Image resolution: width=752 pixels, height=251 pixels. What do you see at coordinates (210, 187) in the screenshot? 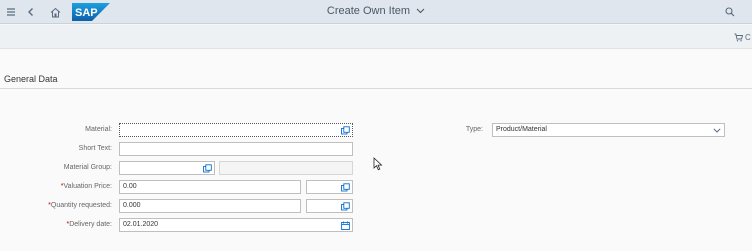
I see `valuation-price-input: 0.00` at bounding box center [210, 187].